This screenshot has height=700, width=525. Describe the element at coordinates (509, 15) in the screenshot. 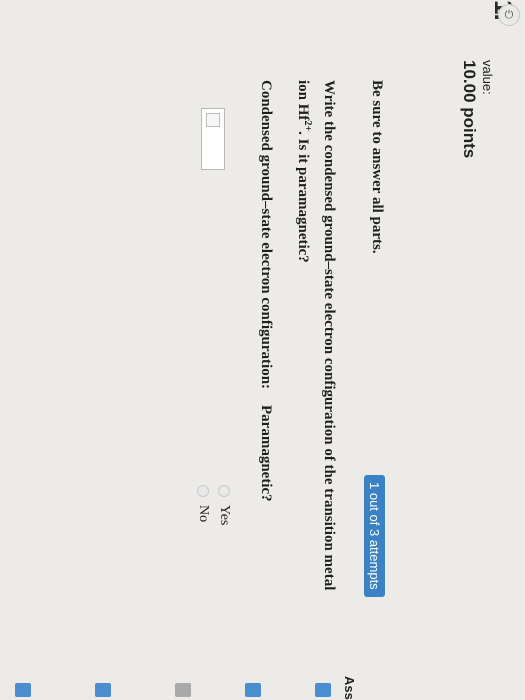

I see `power-icon: ⏻` at that location.